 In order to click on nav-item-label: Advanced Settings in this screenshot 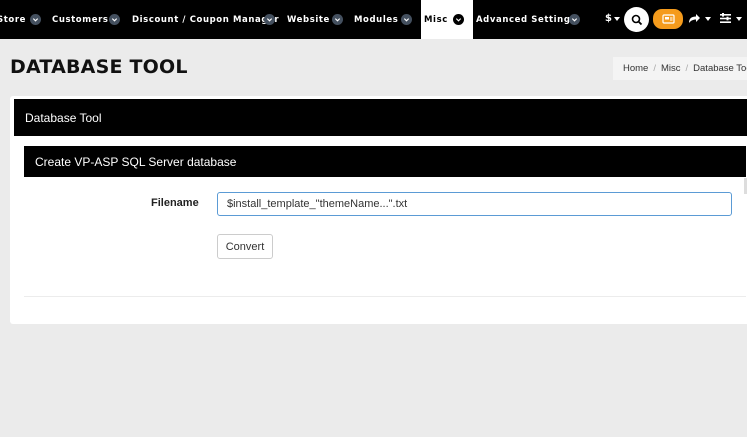, I will do `click(526, 19)`.